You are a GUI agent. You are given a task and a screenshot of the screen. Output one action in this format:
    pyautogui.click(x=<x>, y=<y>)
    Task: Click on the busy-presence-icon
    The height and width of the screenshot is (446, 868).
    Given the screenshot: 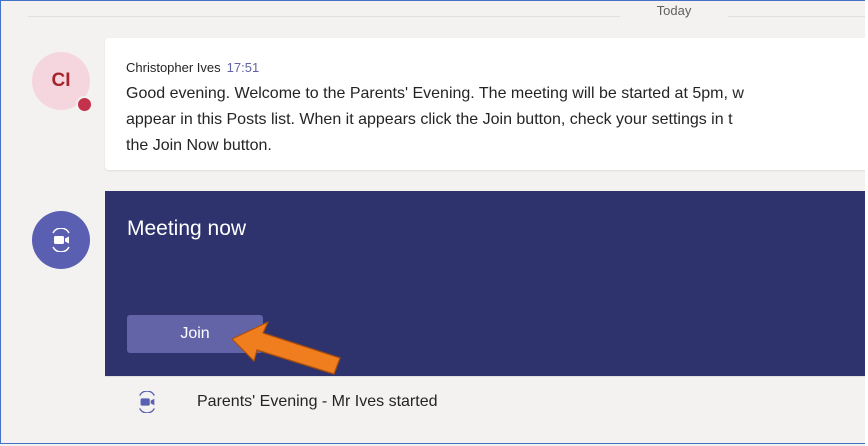 What is the action you would take?
    pyautogui.click(x=84, y=104)
    